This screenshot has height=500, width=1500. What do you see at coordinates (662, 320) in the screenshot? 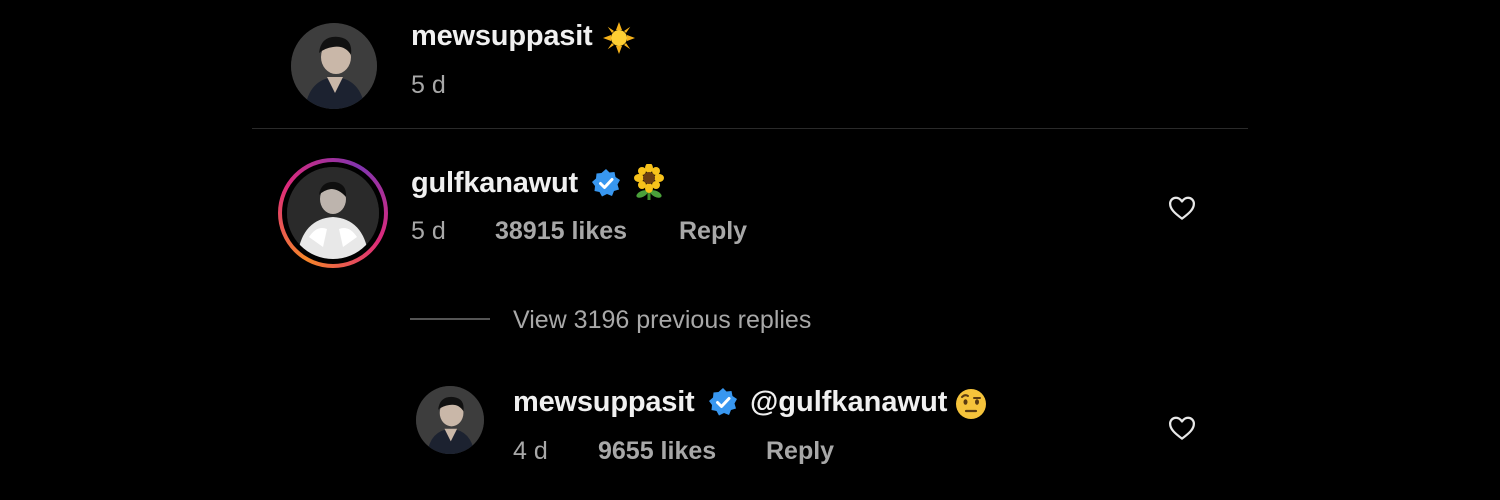
I see `view-previous-replies-button: View 3196 previous replies` at bounding box center [662, 320].